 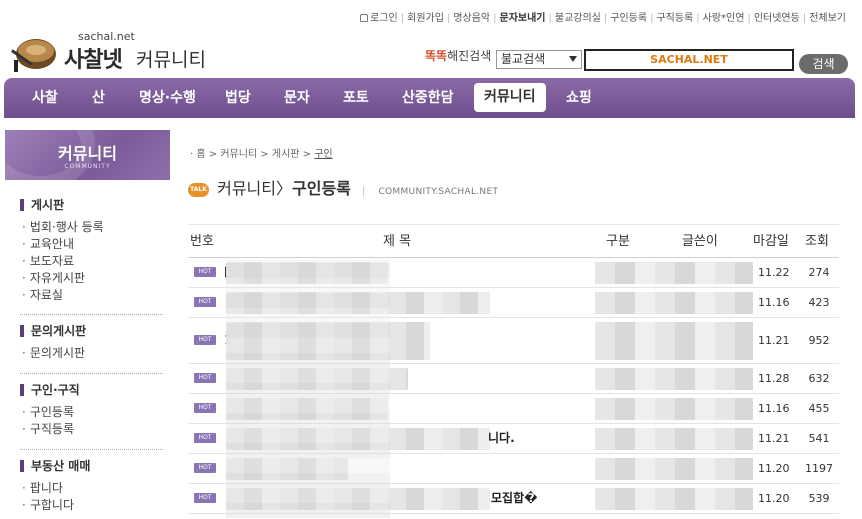 What do you see at coordinates (471, 18) in the screenshot?
I see `meditation-music-link: 명상음악` at bounding box center [471, 18].